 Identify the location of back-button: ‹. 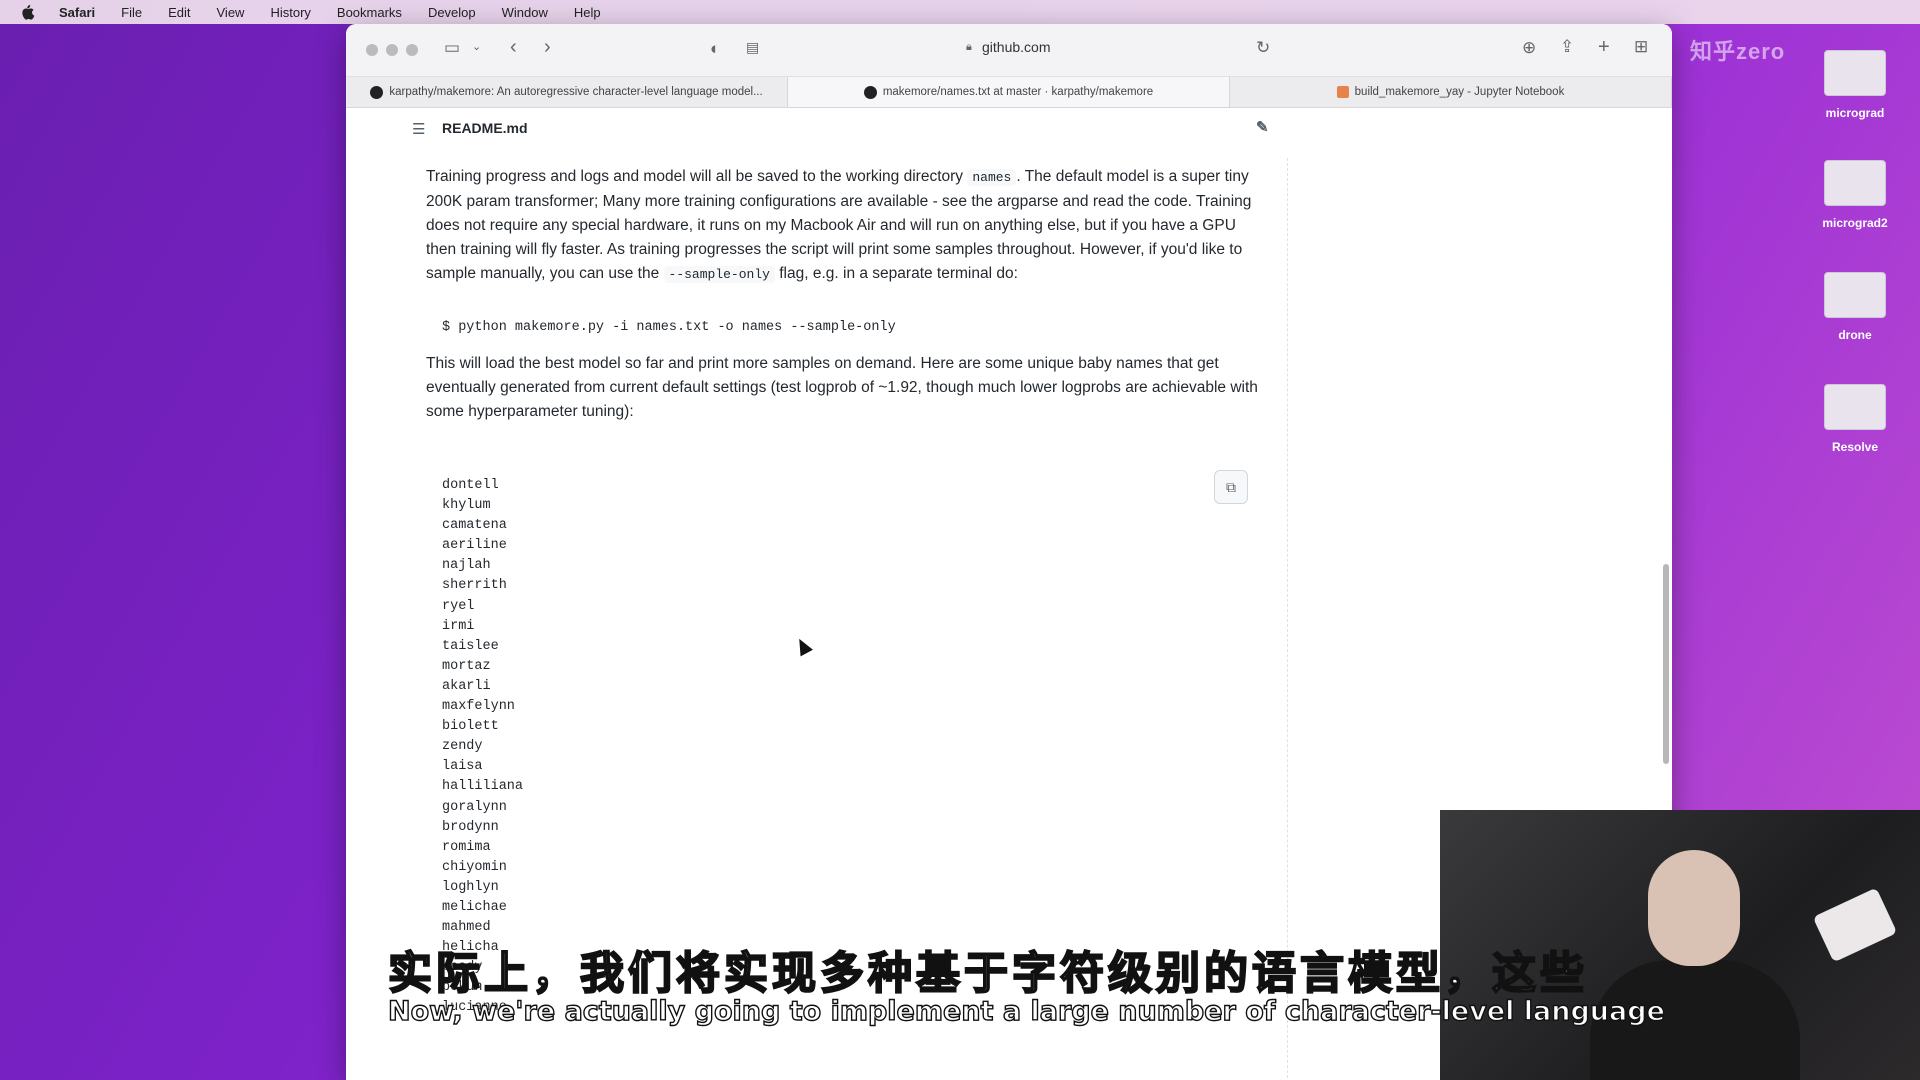
(513, 47).